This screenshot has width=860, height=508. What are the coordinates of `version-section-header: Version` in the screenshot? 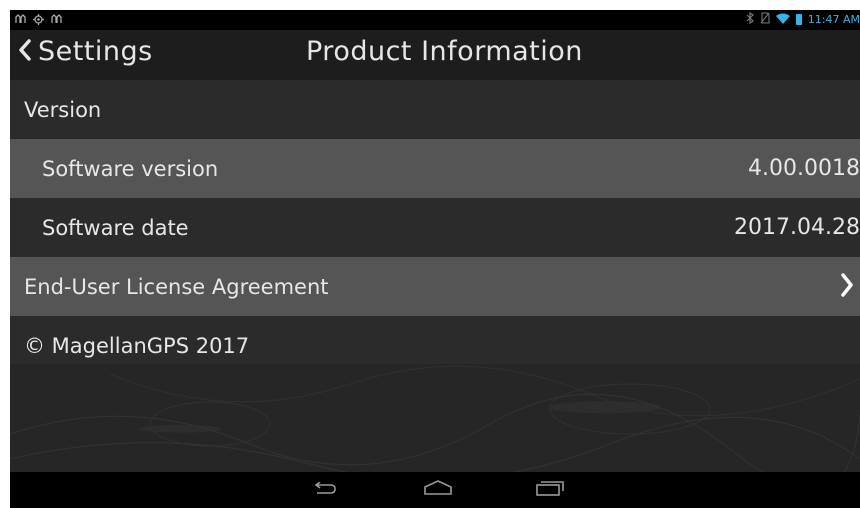 It's located at (435, 109).